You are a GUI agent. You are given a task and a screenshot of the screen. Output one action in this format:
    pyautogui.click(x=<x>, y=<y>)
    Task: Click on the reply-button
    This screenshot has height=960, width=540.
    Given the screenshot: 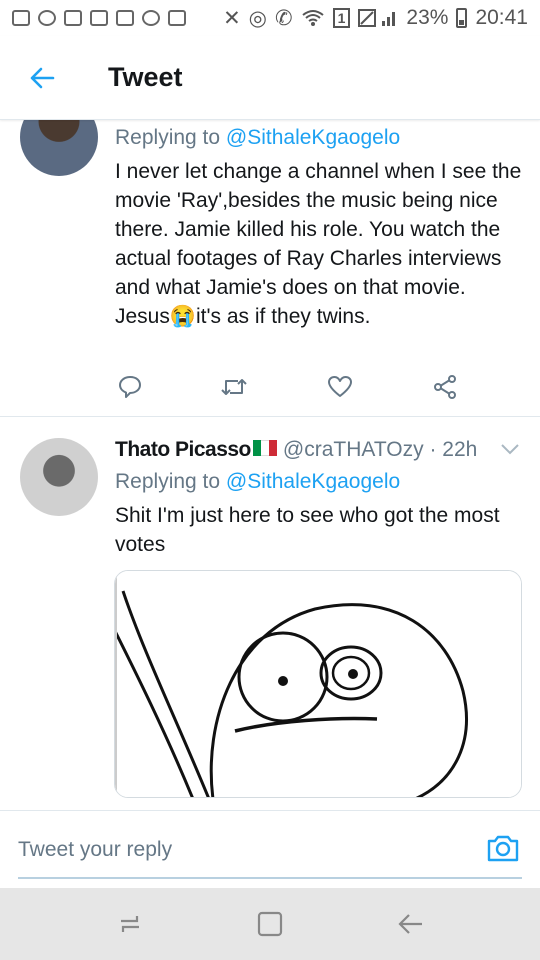 What is the action you would take?
    pyautogui.click(x=130, y=387)
    